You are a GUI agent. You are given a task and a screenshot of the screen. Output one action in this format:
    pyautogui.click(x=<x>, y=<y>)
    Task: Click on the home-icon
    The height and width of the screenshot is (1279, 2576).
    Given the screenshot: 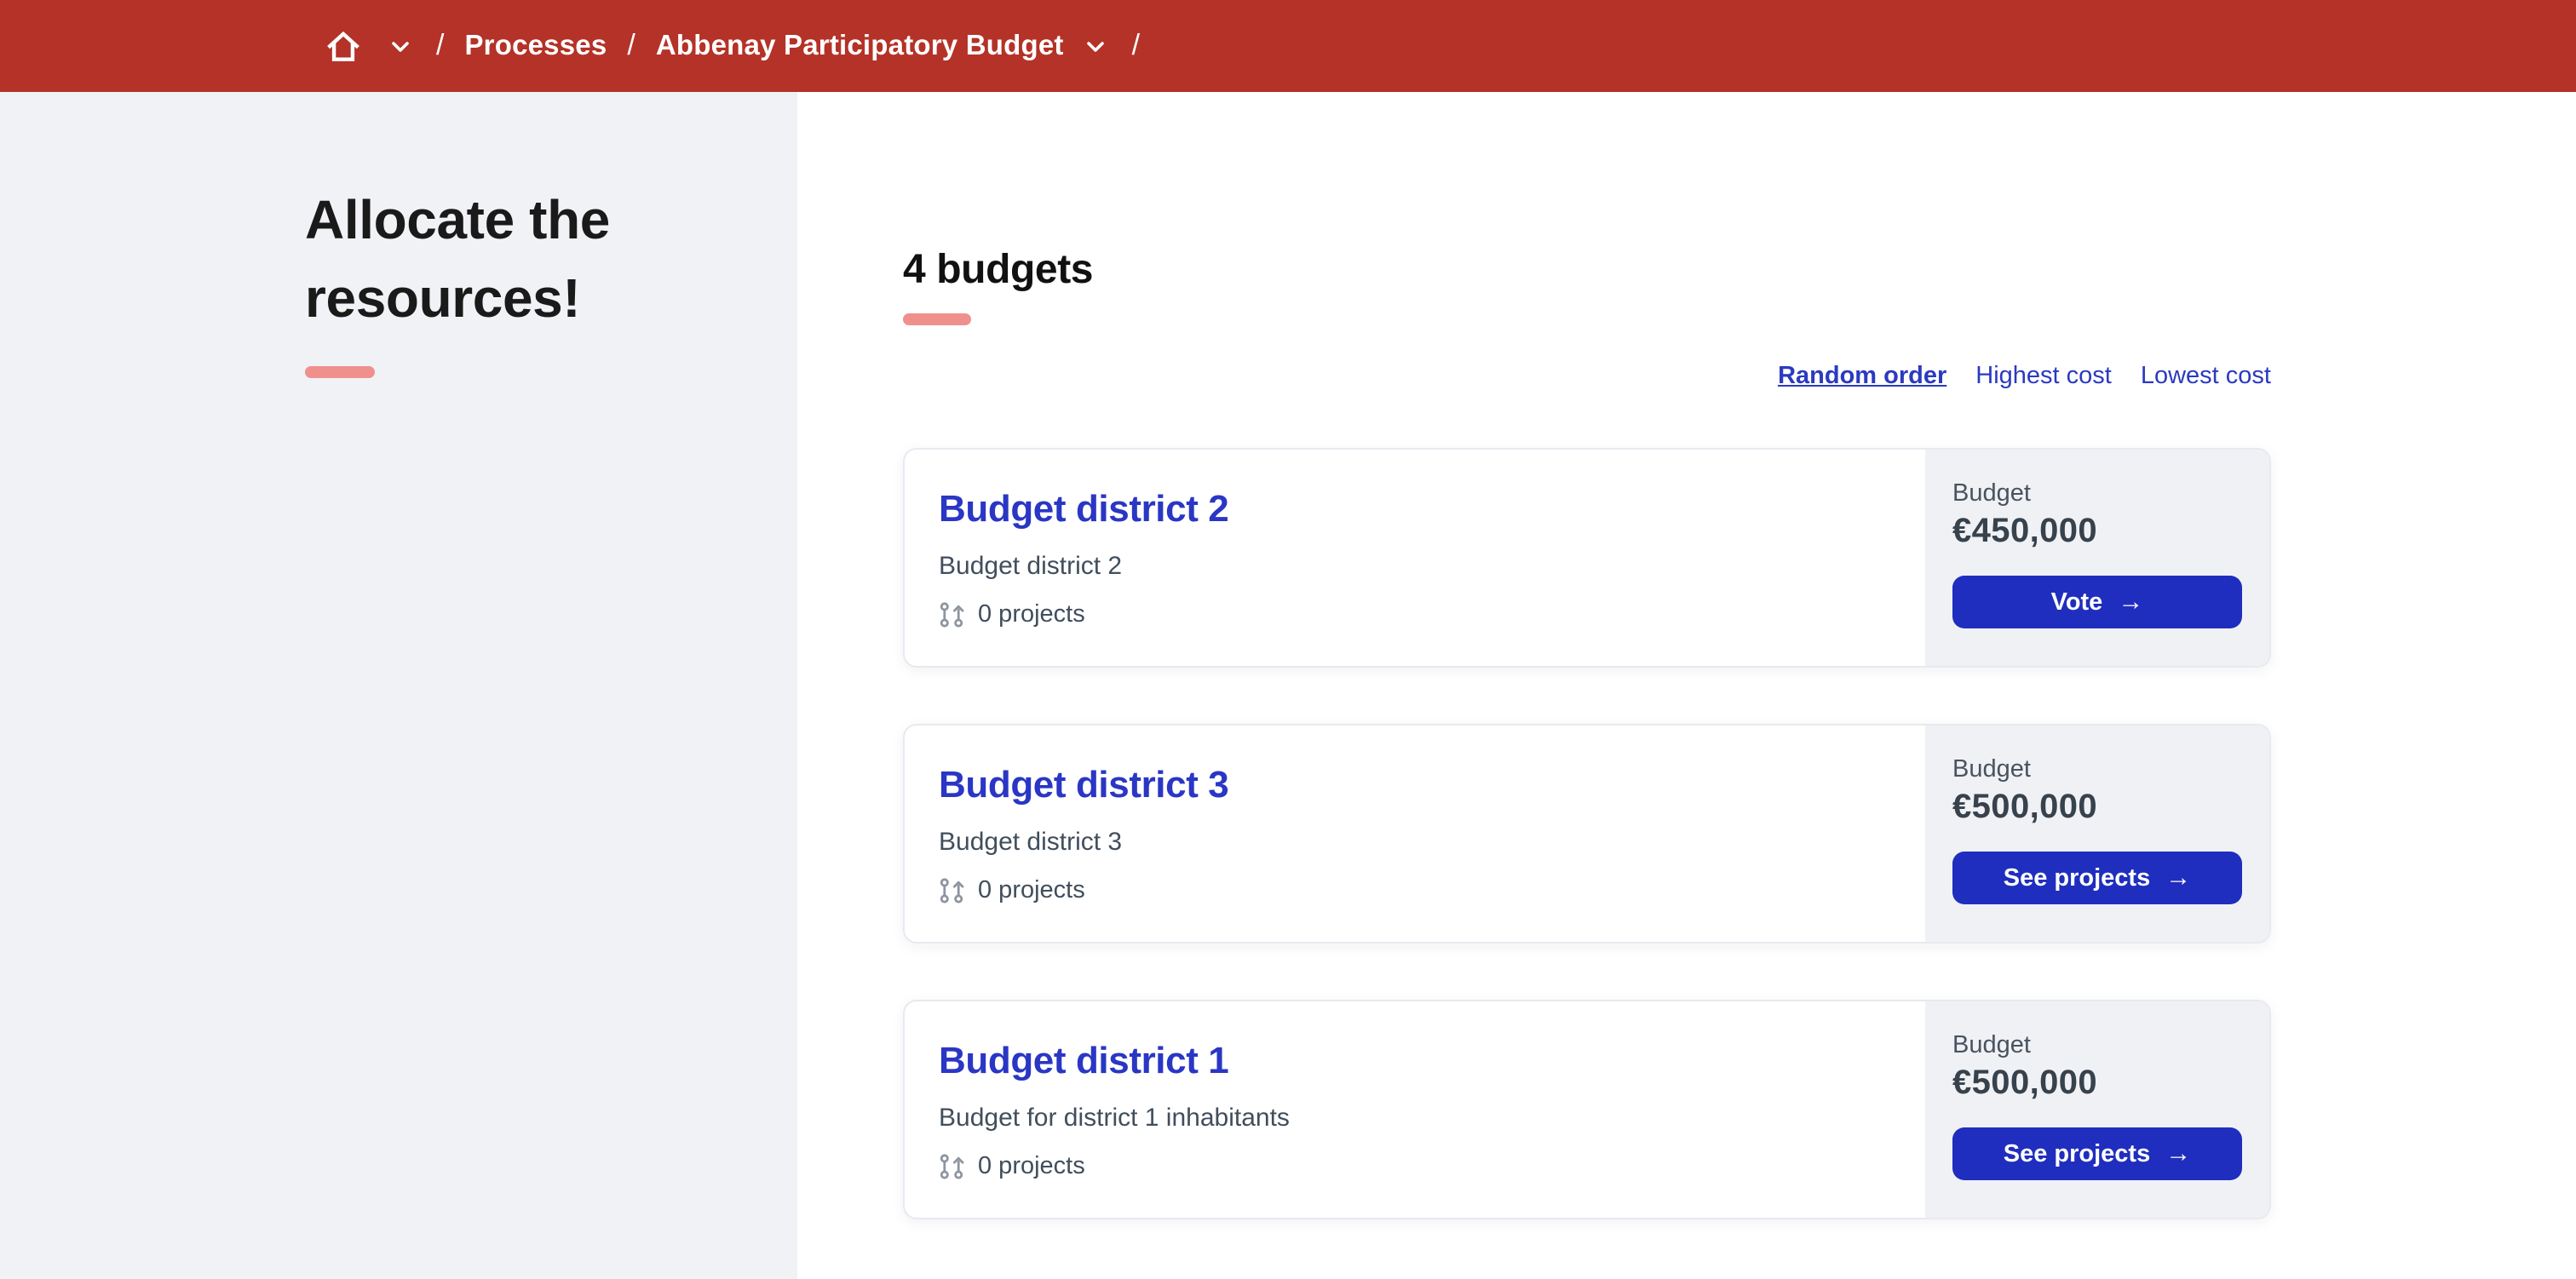 What is the action you would take?
    pyautogui.click(x=343, y=46)
    